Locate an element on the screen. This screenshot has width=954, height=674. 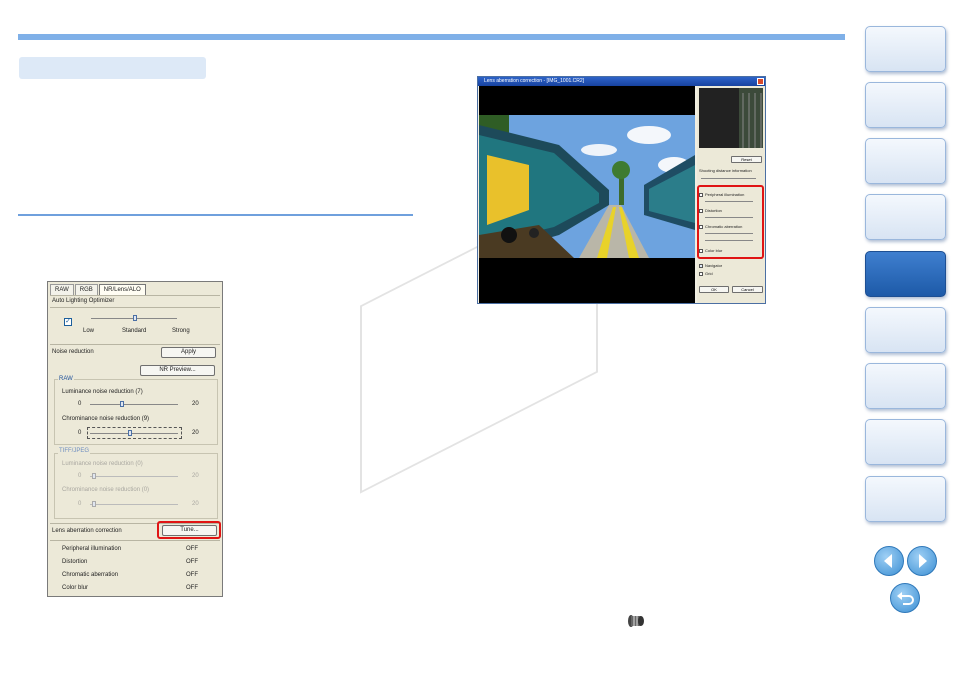
alo-slider-knob is located at coordinates (135, 318).